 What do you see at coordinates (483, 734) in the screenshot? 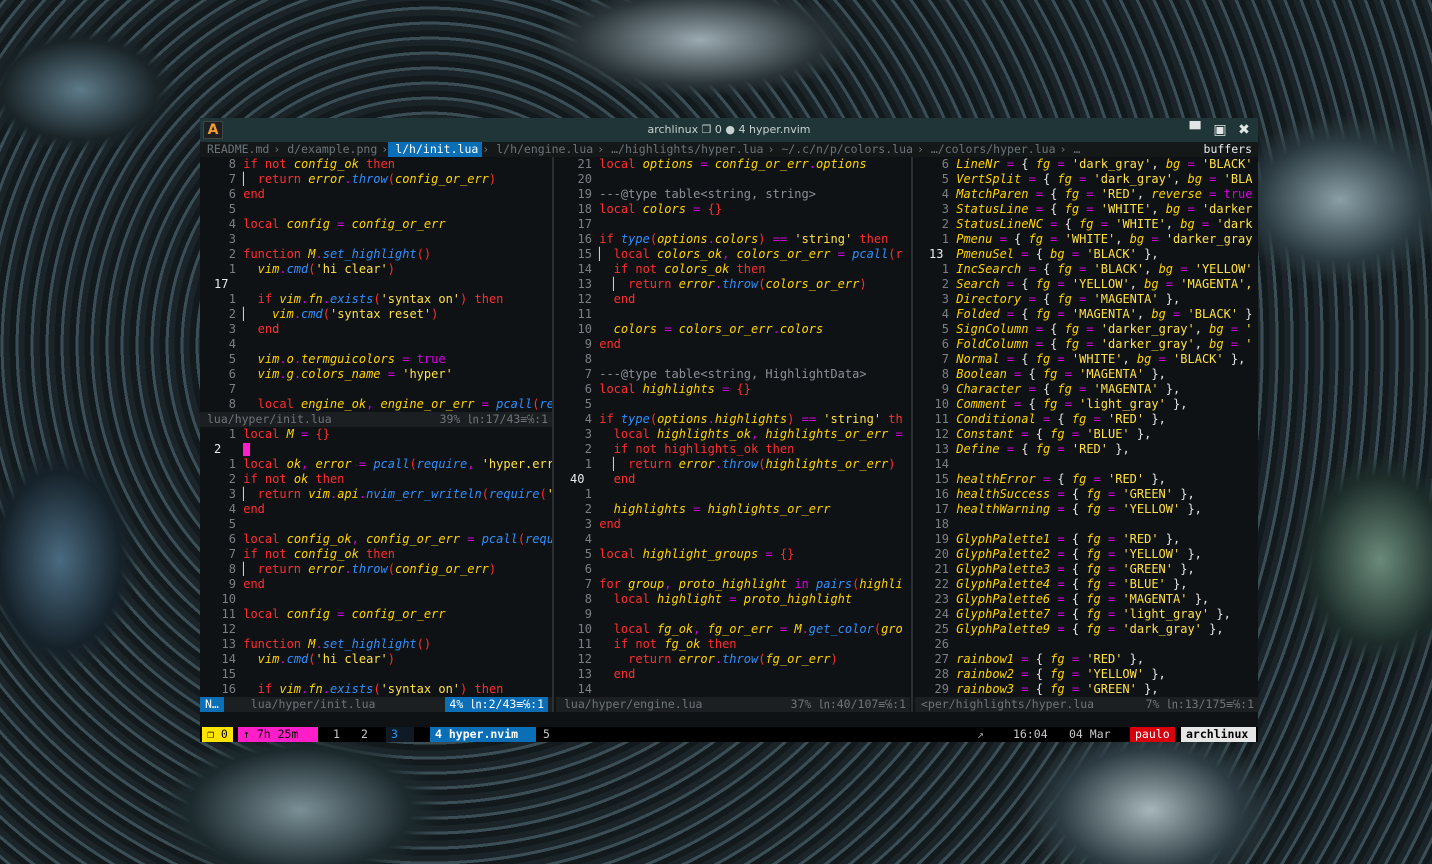
I see `tmux-window-4: 4 hyper.nvim` at bounding box center [483, 734].